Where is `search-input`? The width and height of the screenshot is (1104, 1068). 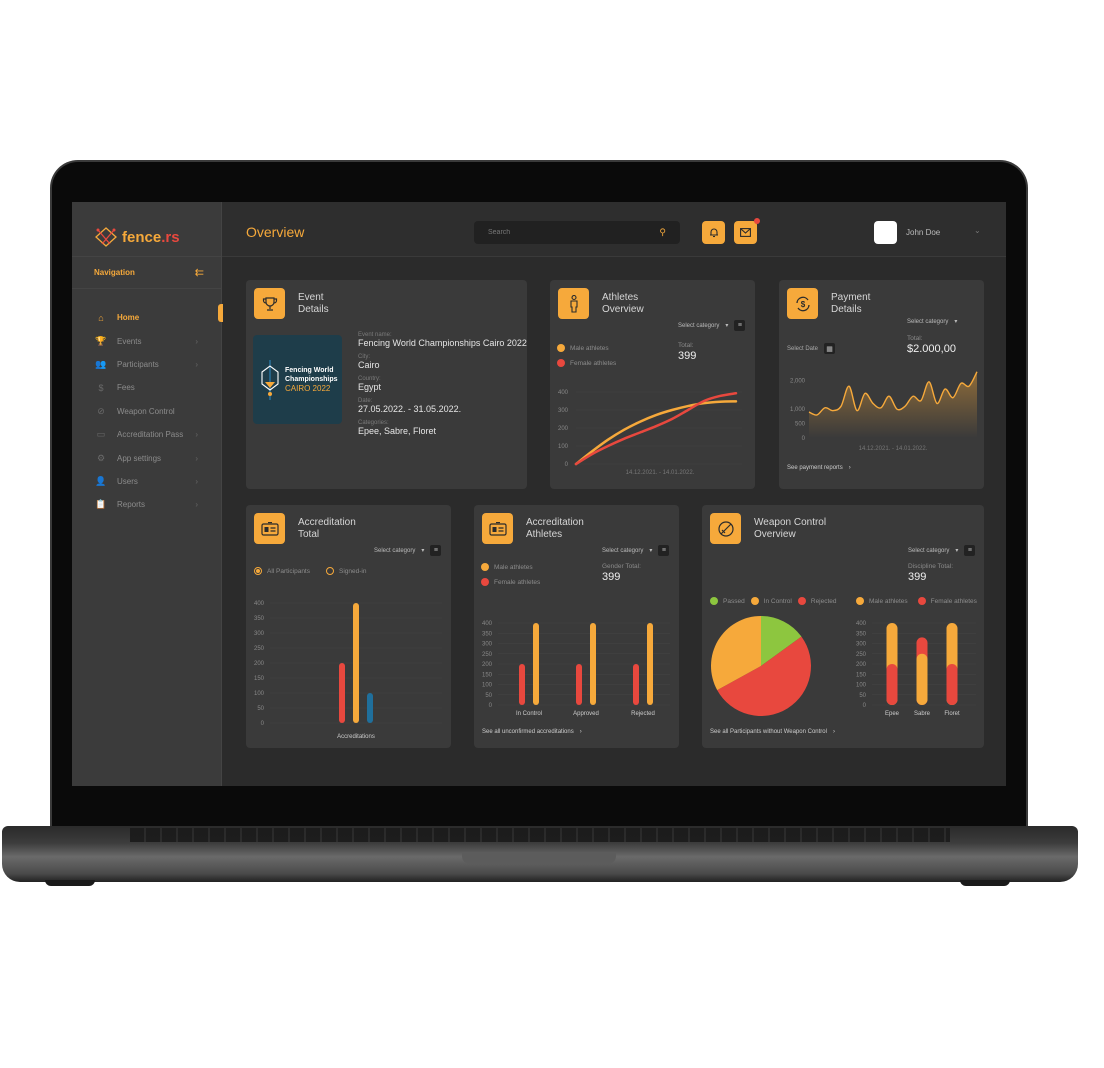 search-input is located at coordinates (563, 232).